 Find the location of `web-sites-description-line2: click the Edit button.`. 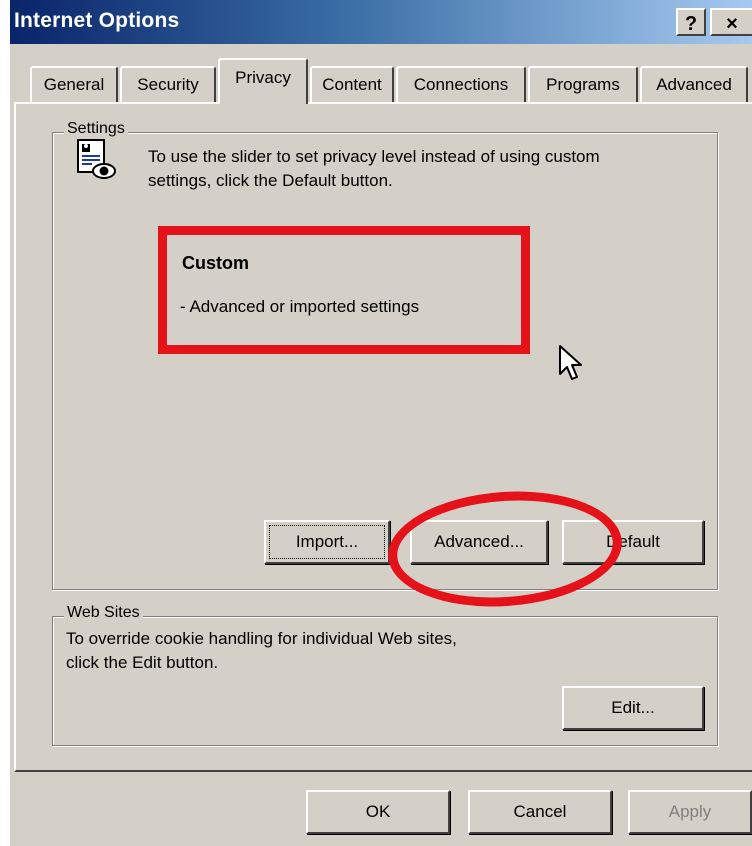

web-sites-description-line2: click the Edit button. is located at coordinates (142, 662).